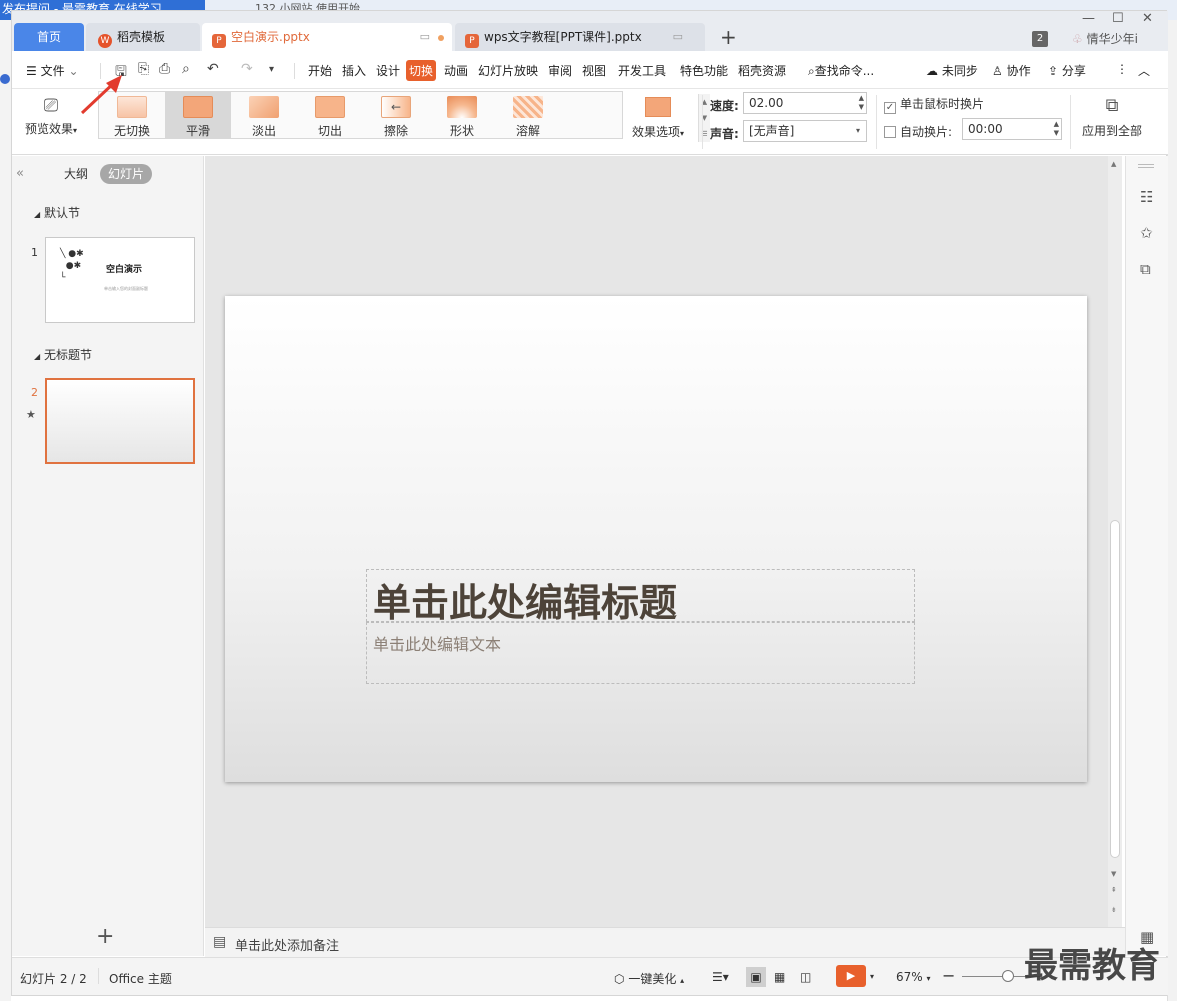 Image resolution: width=1177 pixels, height=1001 pixels. Describe the element at coordinates (1146, 197) in the screenshot. I see `properties-icon: ☷` at that location.